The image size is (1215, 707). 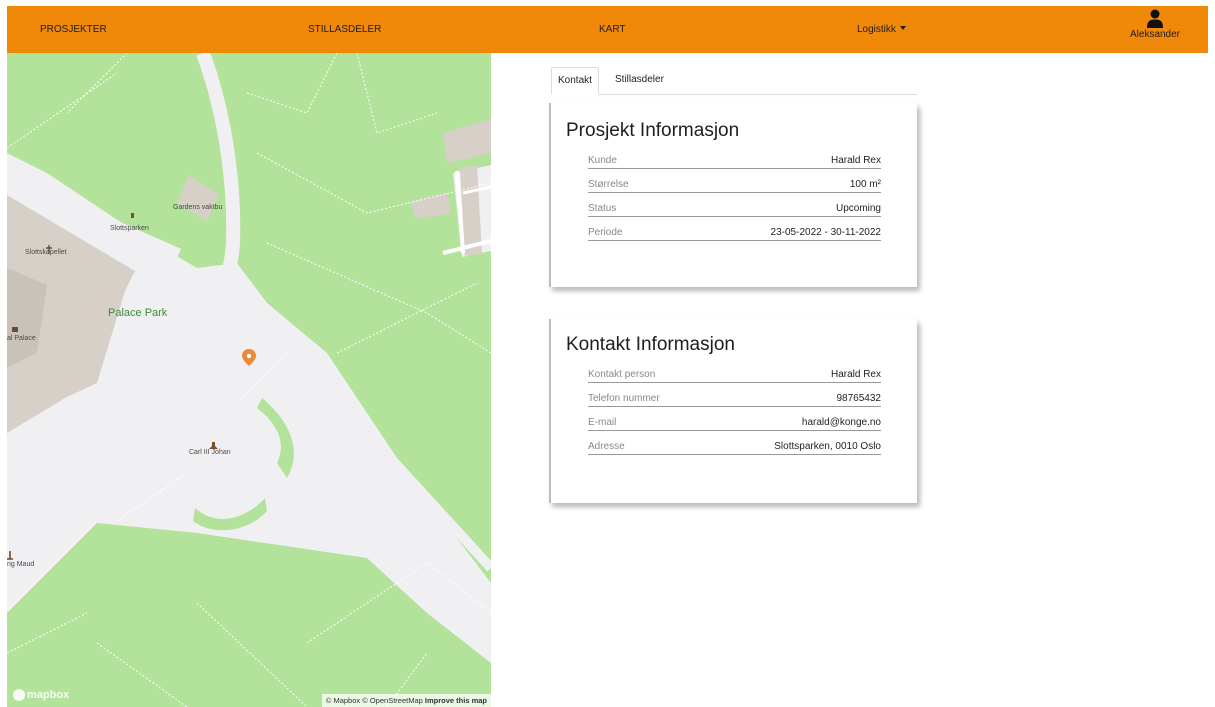 What do you see at coordinates (734, 399) in the screenshot?
I see `contact-row-phone: Telefon nummer 98765432` at bounding box center [734, 399].